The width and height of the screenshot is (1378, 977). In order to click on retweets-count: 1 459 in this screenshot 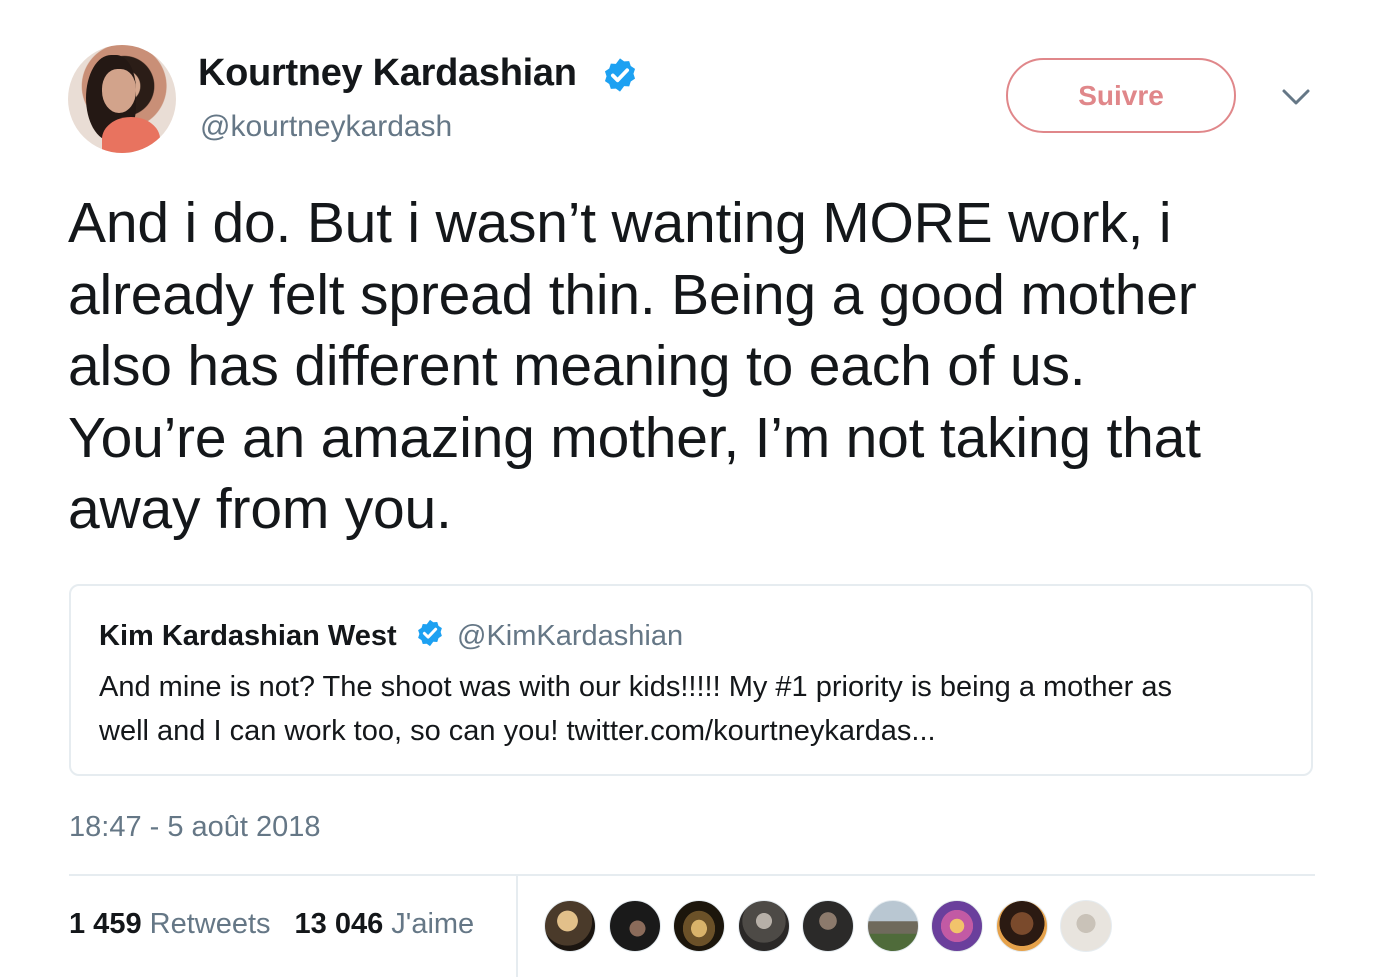, I will do `click(105, 924)`.